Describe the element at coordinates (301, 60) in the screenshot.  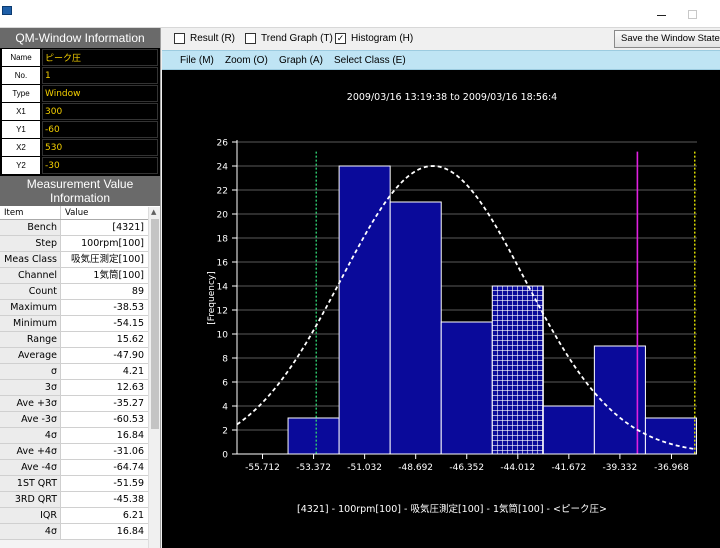
I see `menu-graph: Graph (A)` at that location.